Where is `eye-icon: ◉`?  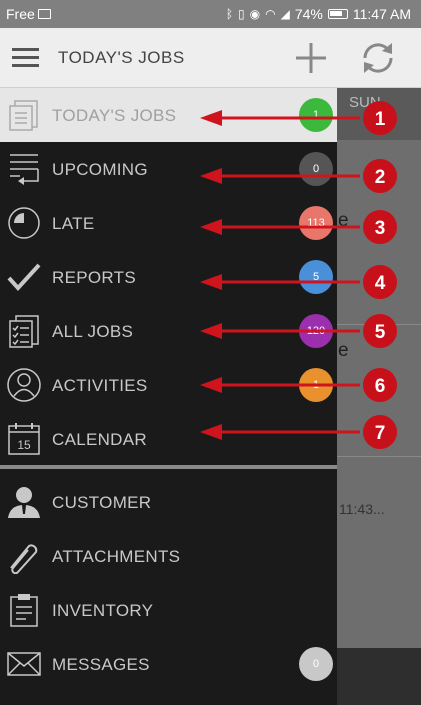 eye-icon: ◉ is located at coordinates (255, 14).